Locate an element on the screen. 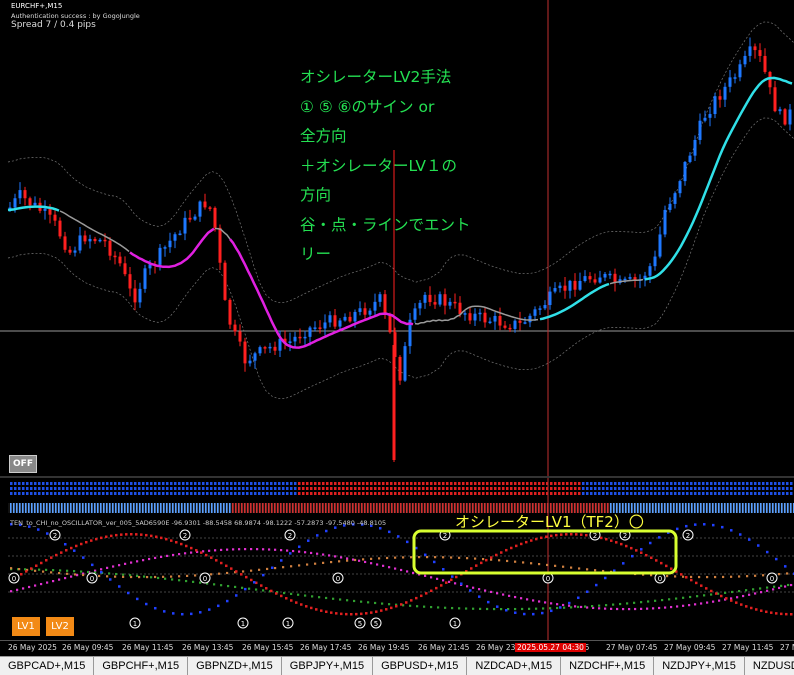 The image size is (794, 675). symbol-tab: NZDCAD+,M15 is located at coordinates (514, 666).